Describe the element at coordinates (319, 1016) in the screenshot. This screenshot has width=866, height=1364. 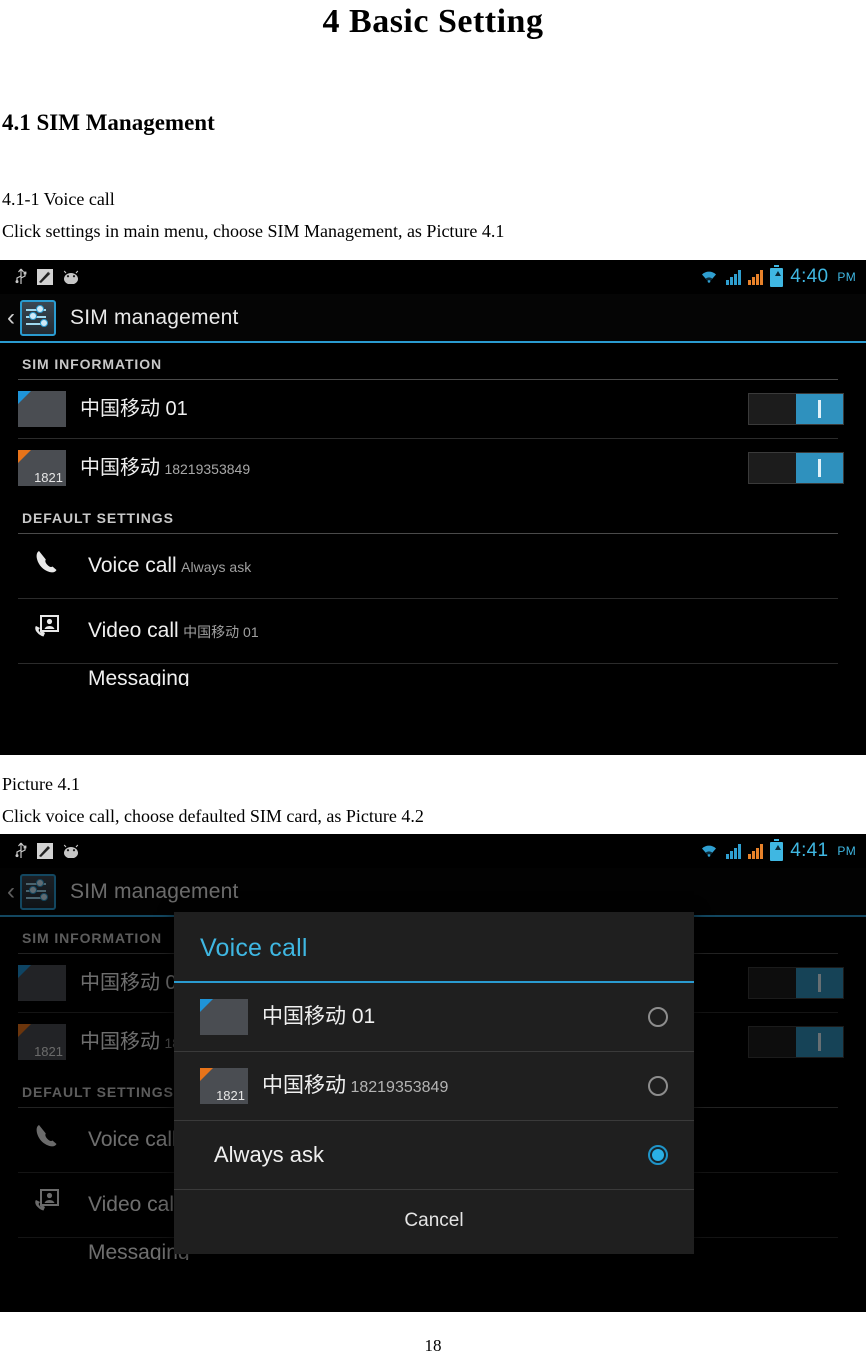
I see `option-label: 中国移动 01` at that location.